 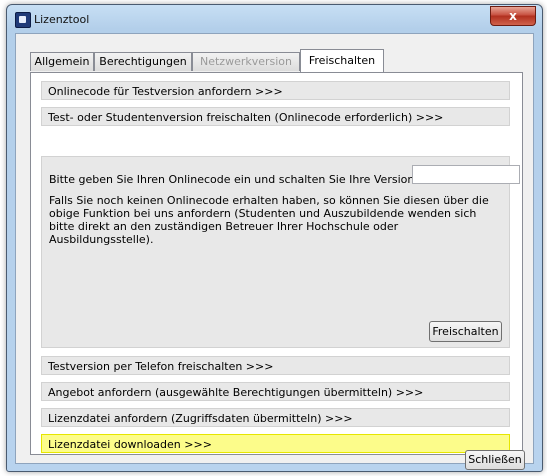 I want to click on section-lizenzdatei-downloaden: Lizenzdatei downloaden >>>, so click(x=275, y=443).